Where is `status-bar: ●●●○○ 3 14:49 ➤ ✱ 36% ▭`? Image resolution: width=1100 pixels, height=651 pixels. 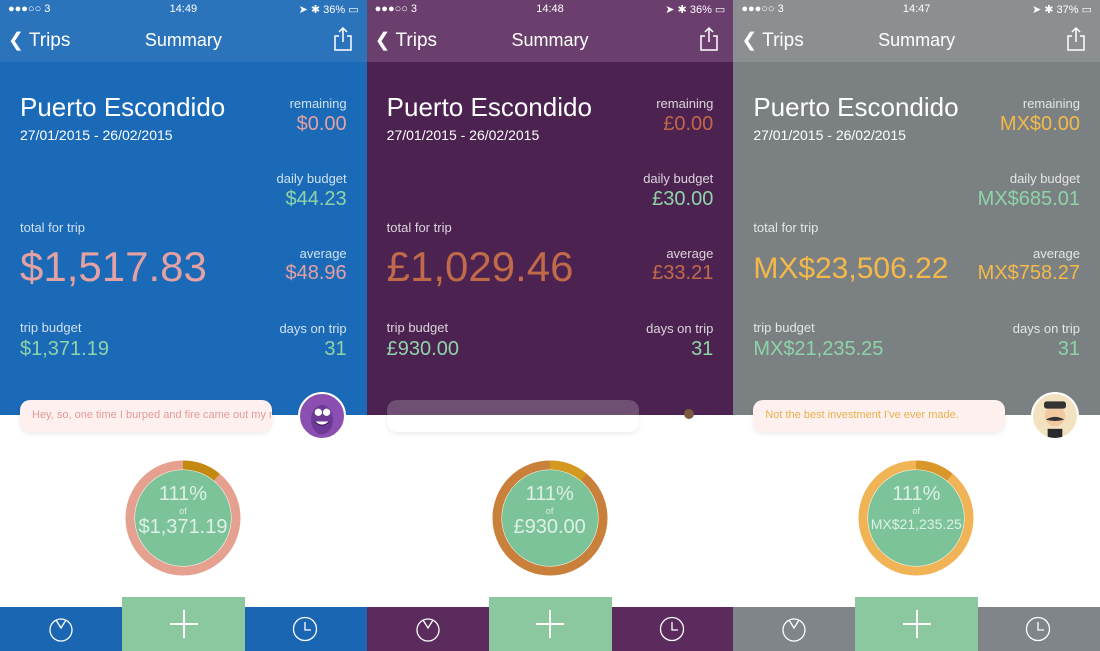
status-bar: ●●●○○ 3 14:49 ➤ ✱ 36% ▭ is located at coordinates (183, 10).